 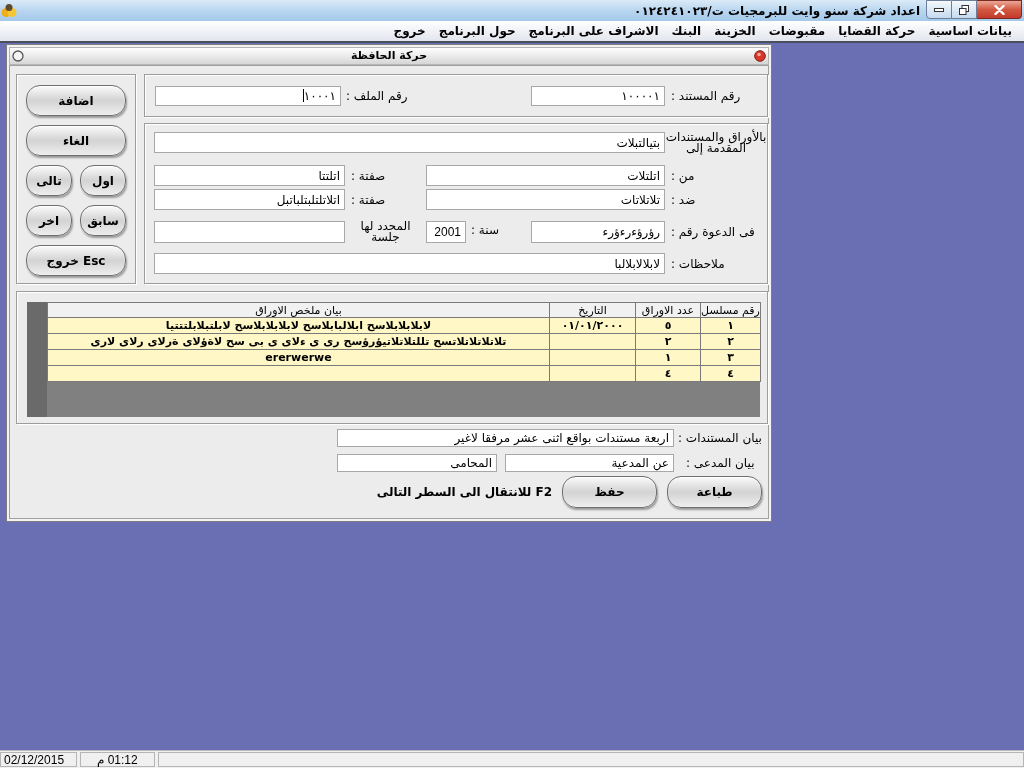 What do you see at coordinates (377, 96) in the screenshot?
I see `field-label: رقم الملف :` at bounding box center [377, 96].